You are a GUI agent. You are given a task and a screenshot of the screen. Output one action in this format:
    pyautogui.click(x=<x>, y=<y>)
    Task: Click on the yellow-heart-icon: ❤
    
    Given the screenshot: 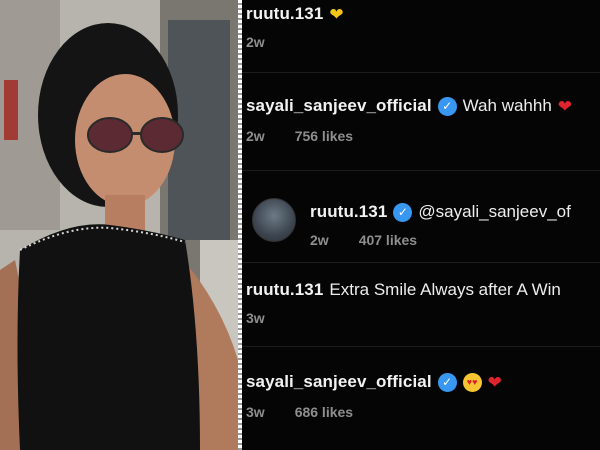 What is the action you would take?
    pyautogui.click(x=336, y=14)
    